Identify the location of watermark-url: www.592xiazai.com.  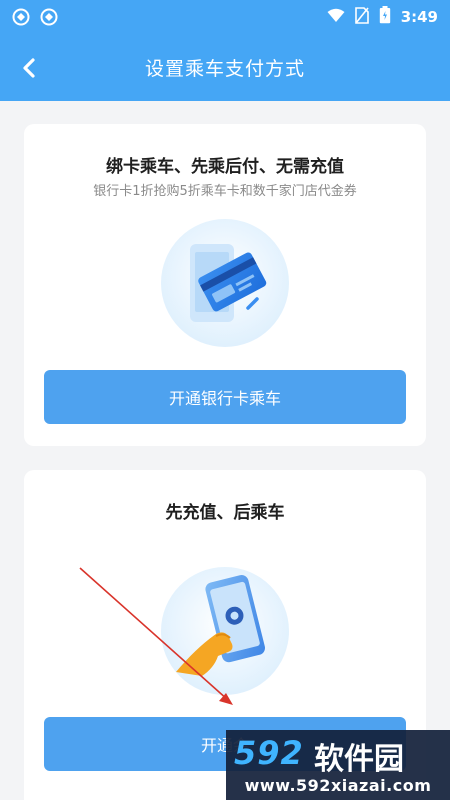
(338, 785).